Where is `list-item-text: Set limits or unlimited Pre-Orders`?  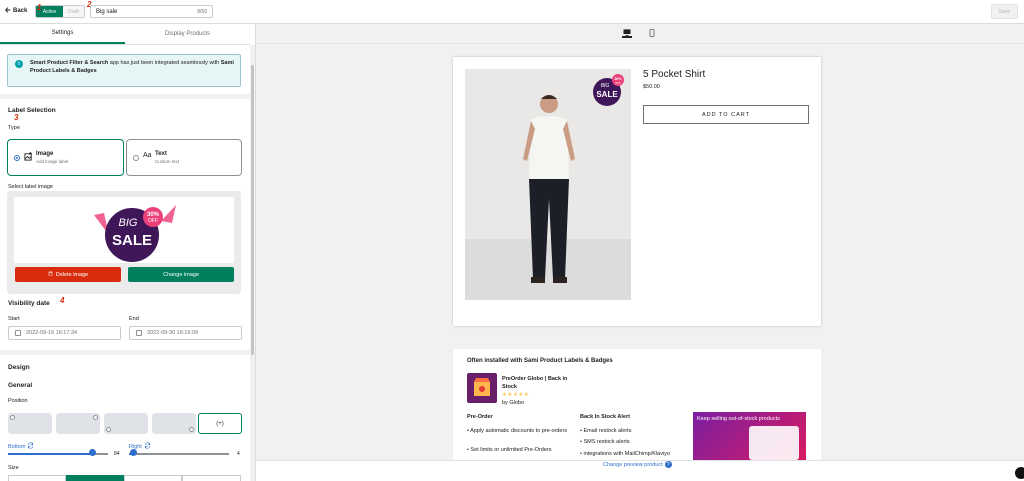 list-item-text: Set limits or unlimited Pre-Orders is located at coordinates (511, 450).